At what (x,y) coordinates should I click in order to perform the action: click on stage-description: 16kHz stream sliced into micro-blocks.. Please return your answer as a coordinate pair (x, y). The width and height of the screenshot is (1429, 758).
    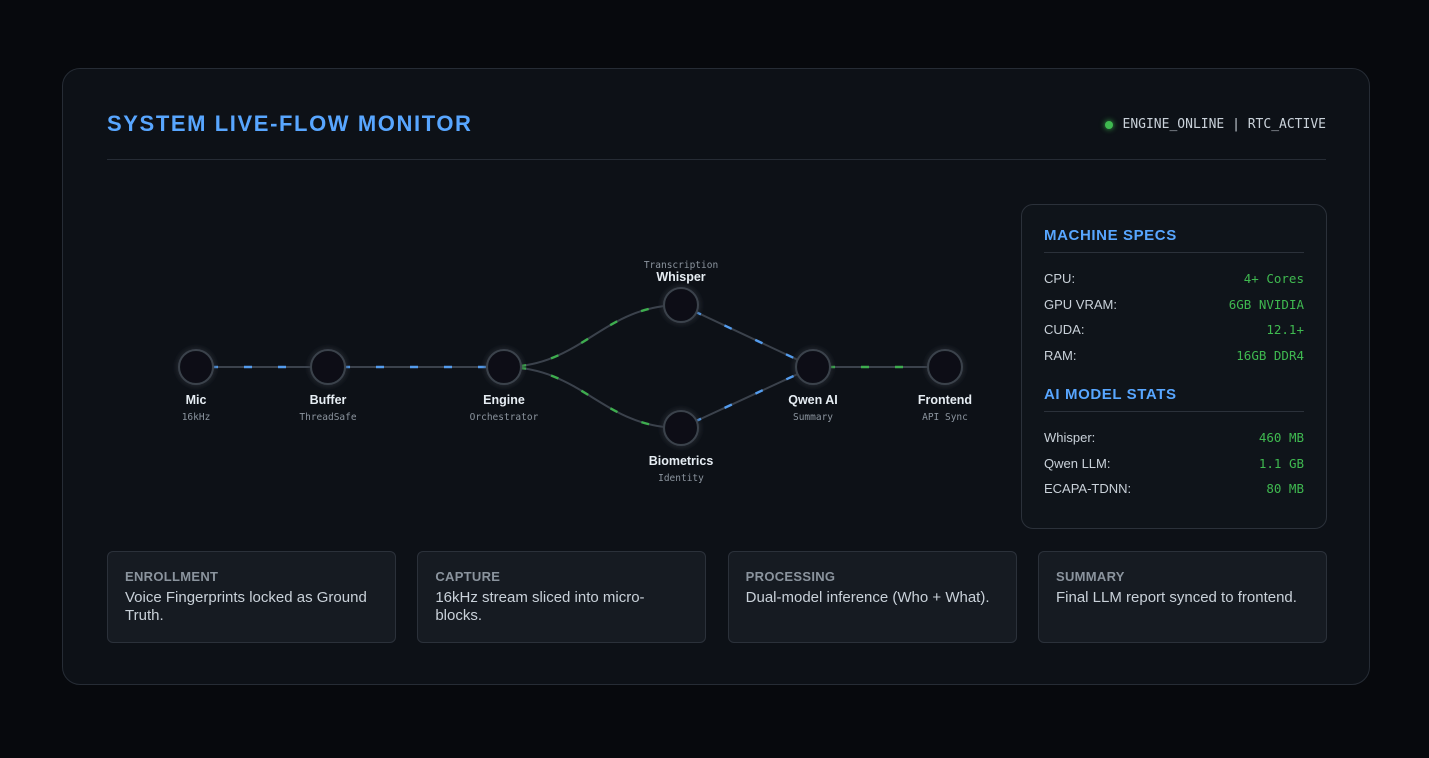
    Looking at the image, I should click on (540, 606).